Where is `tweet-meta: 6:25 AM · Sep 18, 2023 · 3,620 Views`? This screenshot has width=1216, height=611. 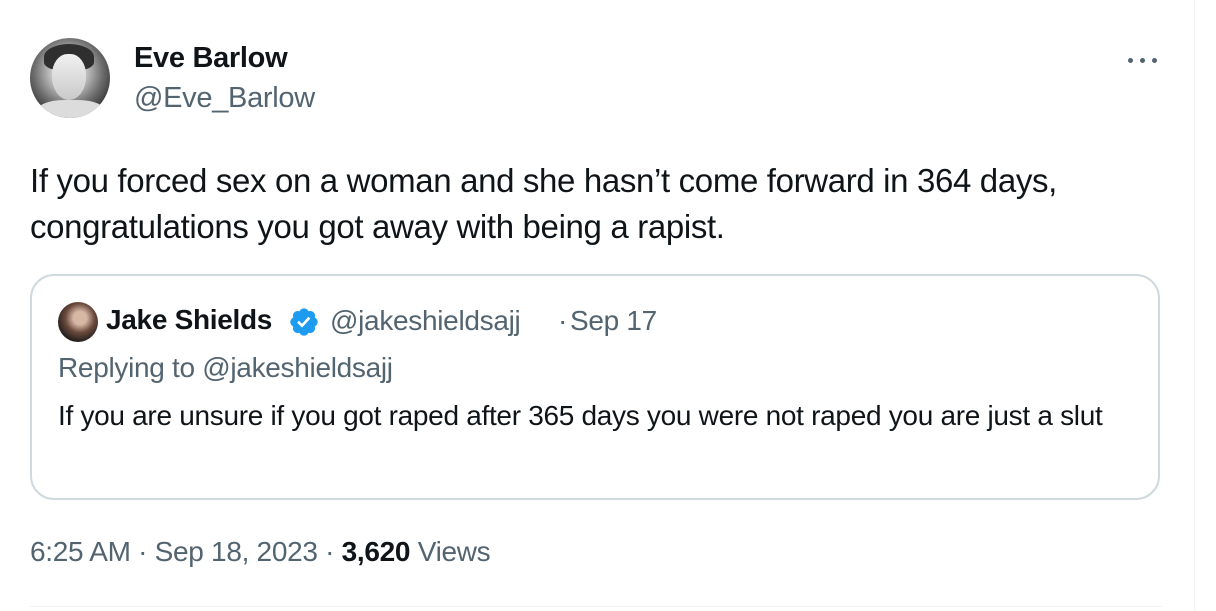
tweet-meta: 6:25 AM · Sep 18, 2023 · 3,620 Views is located at coordinates (260, 552).